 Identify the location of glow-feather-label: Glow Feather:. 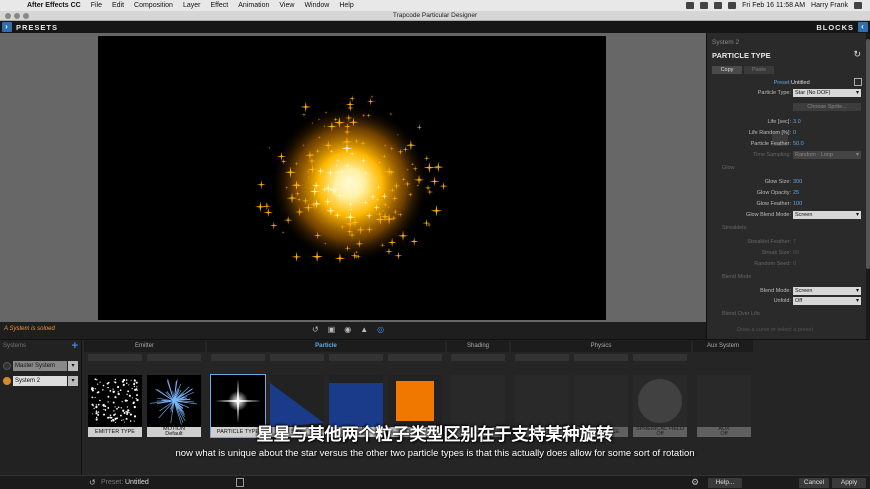
(773, 204).